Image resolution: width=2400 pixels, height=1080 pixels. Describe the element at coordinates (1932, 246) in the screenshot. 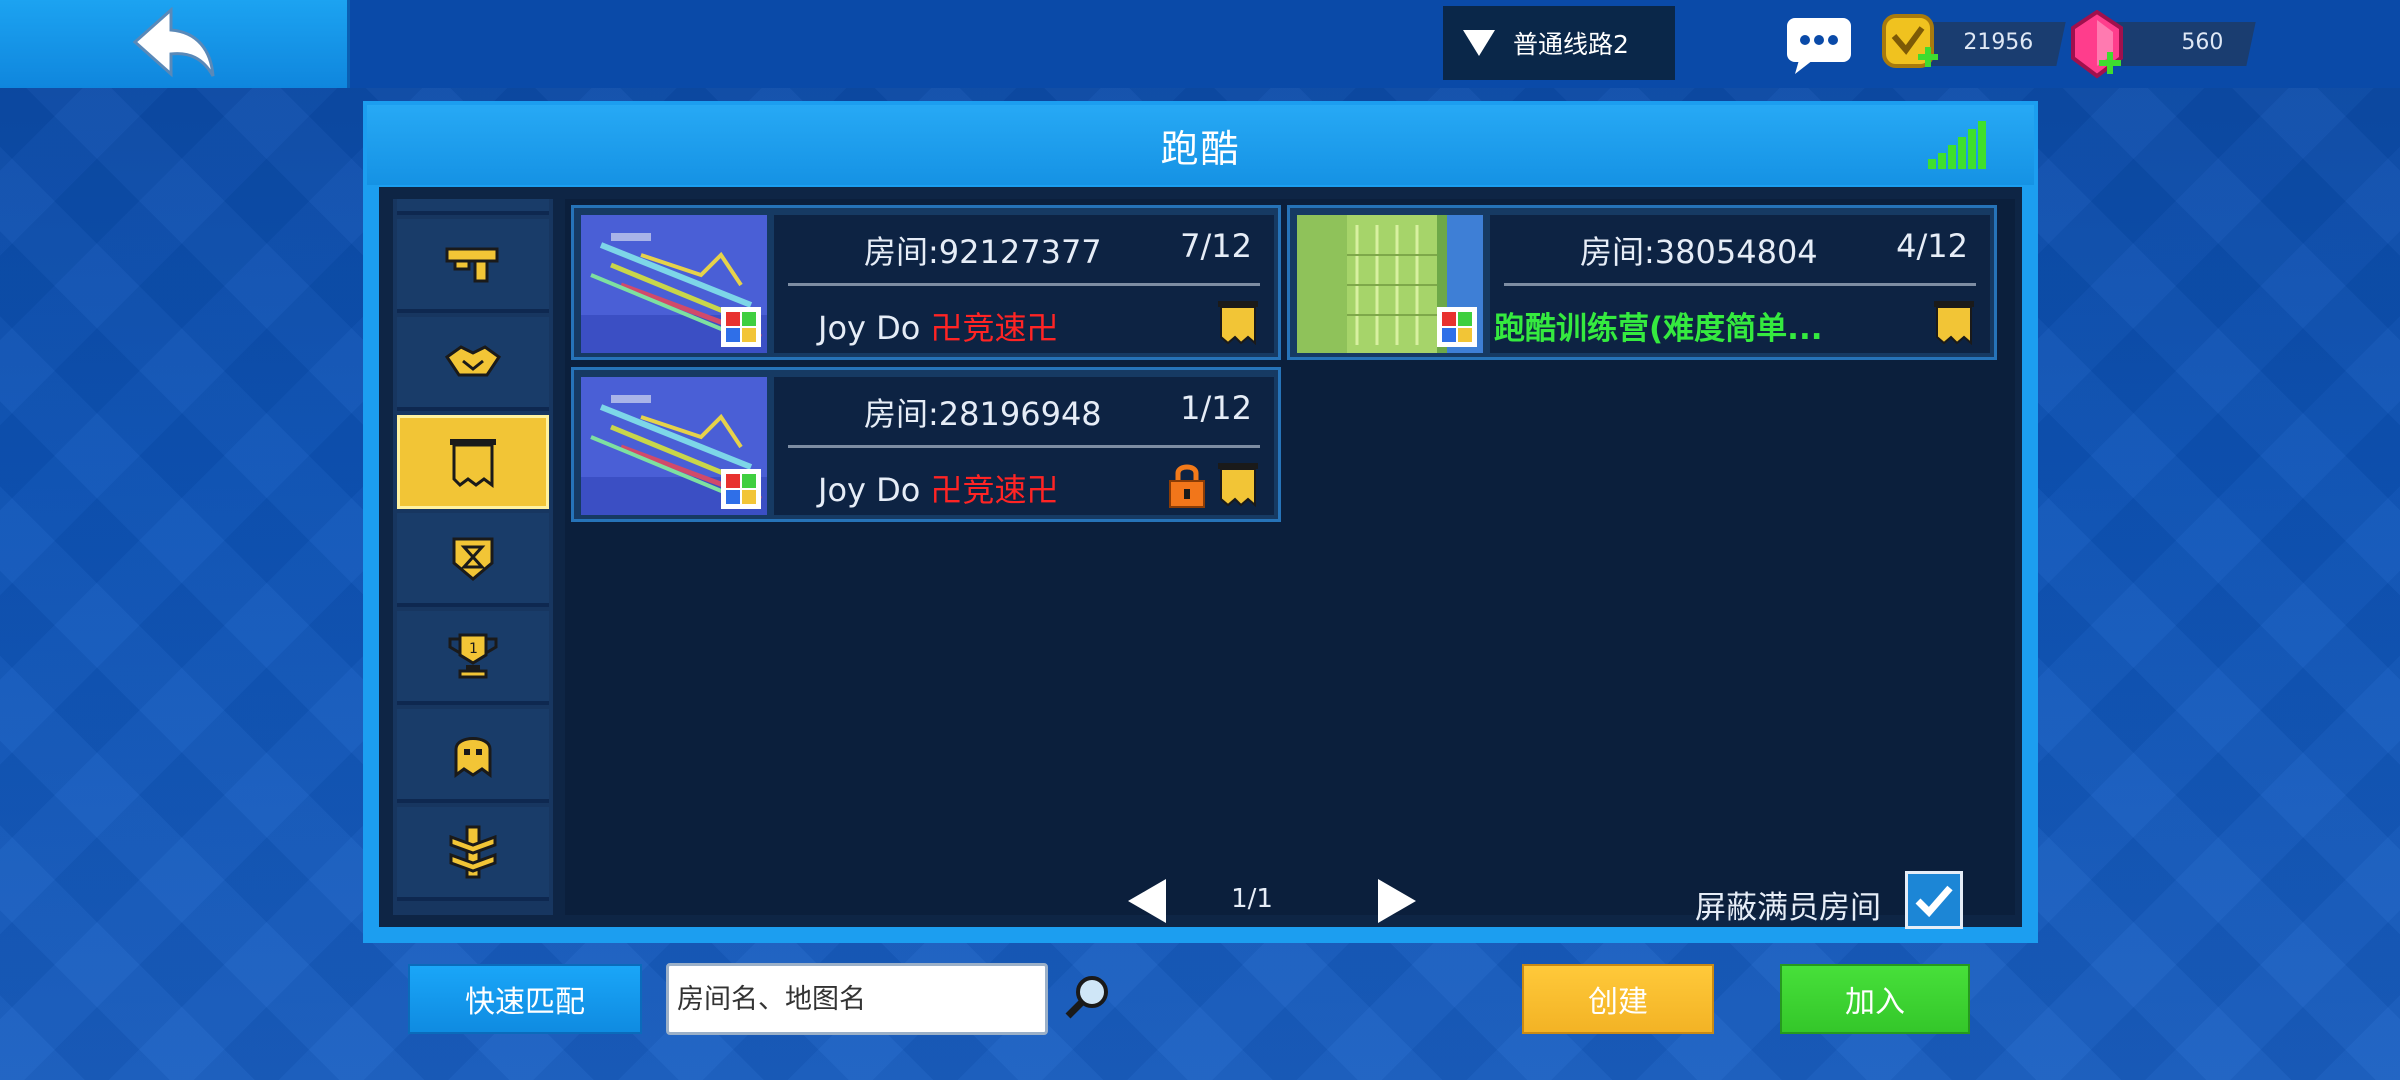

I see `player-count: 4/12` at that location.